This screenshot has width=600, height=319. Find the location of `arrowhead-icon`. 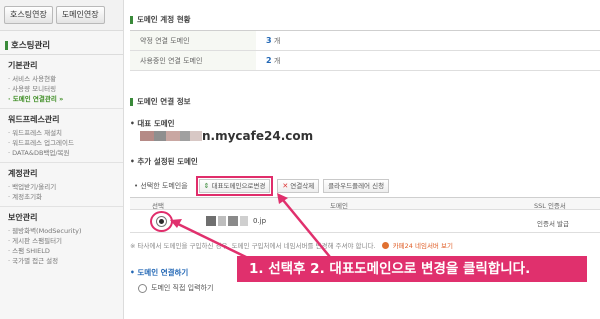

arrowhead-icon is located at coordinates (176, 223).